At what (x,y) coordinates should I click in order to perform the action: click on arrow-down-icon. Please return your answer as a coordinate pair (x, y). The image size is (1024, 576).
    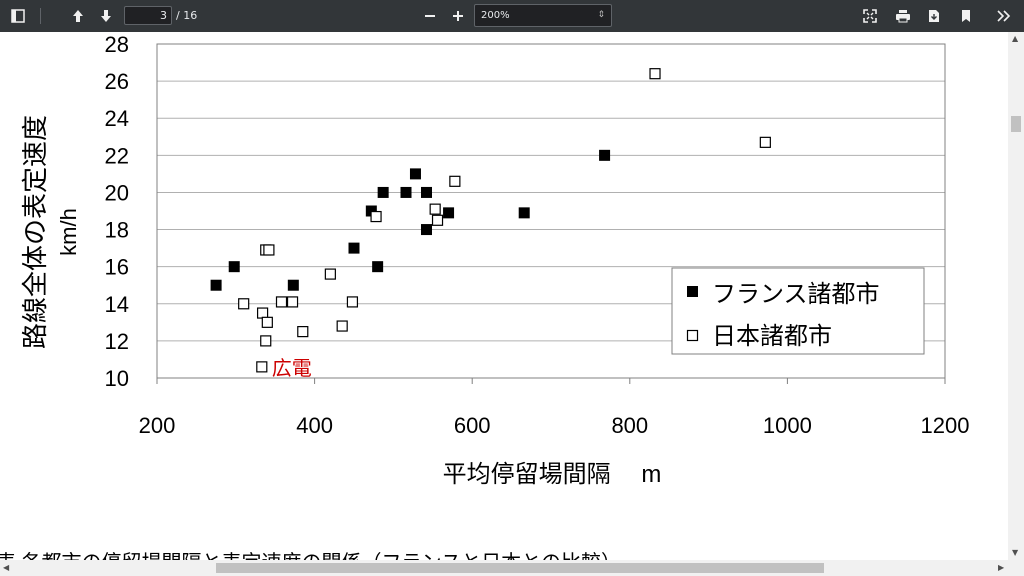
    Looking at the image, I should click on (106, 16).